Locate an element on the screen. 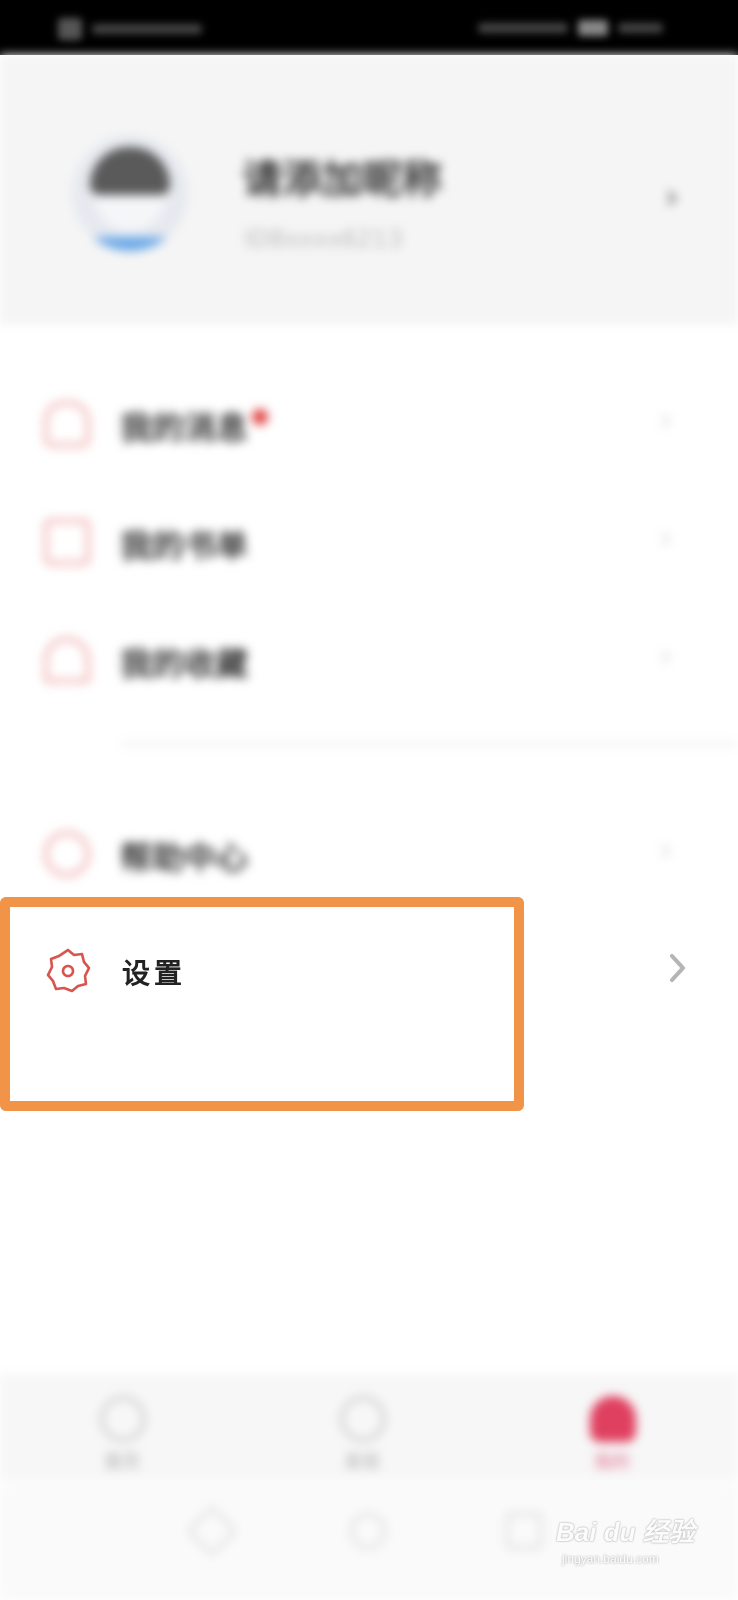  user-icon is located at coordinates (613, 1419).